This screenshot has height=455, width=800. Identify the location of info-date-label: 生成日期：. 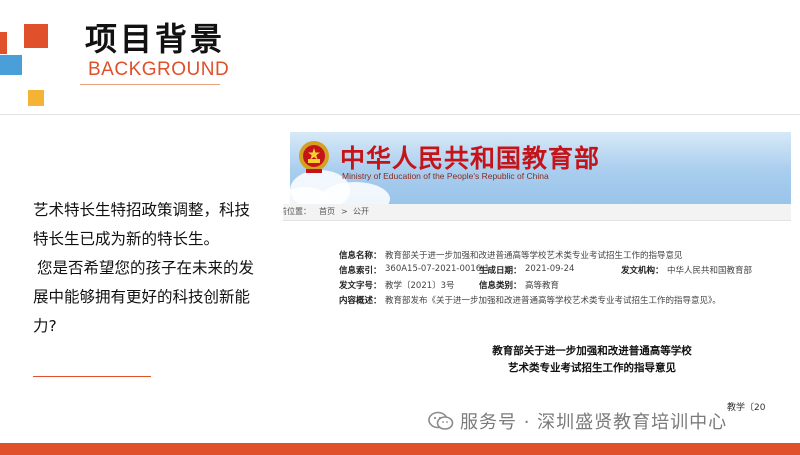
(500, 271).